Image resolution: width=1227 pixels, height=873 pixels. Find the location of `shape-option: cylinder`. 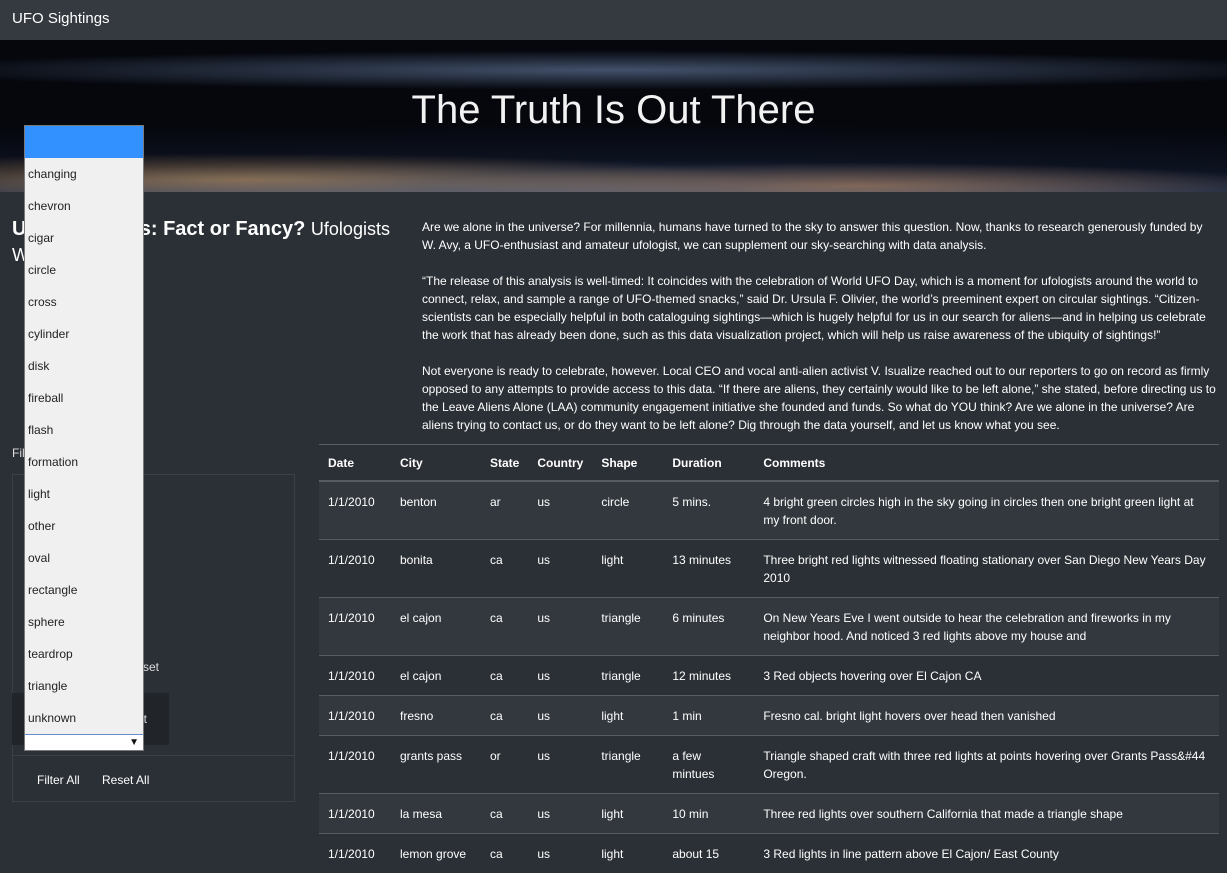

shape-option: cylinder is located at coordinates (84, 334).